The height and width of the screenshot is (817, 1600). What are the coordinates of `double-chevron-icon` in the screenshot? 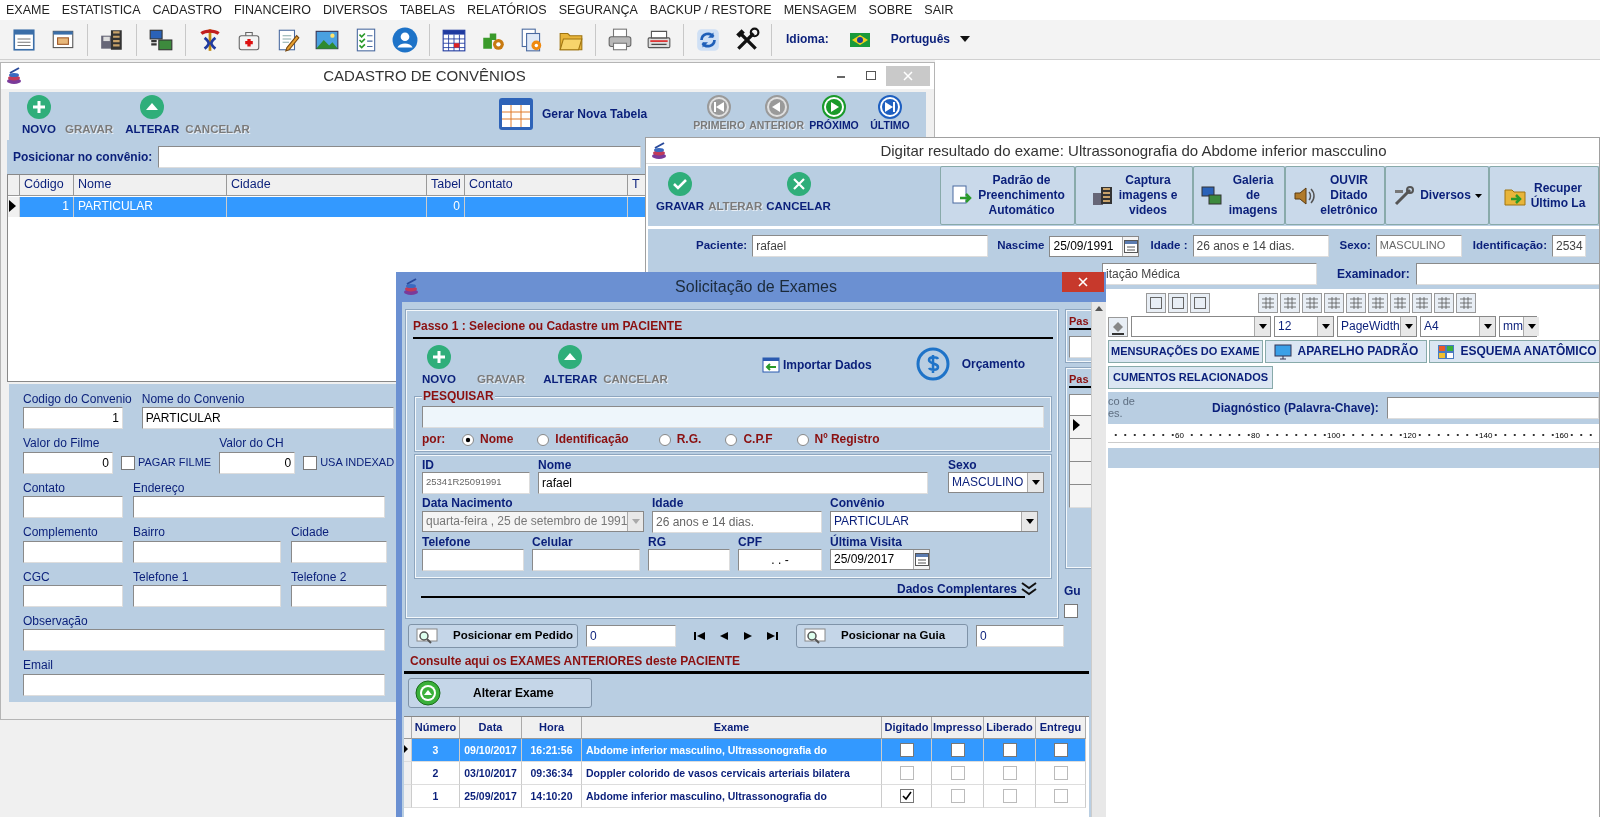 It's located at (1029, 589).